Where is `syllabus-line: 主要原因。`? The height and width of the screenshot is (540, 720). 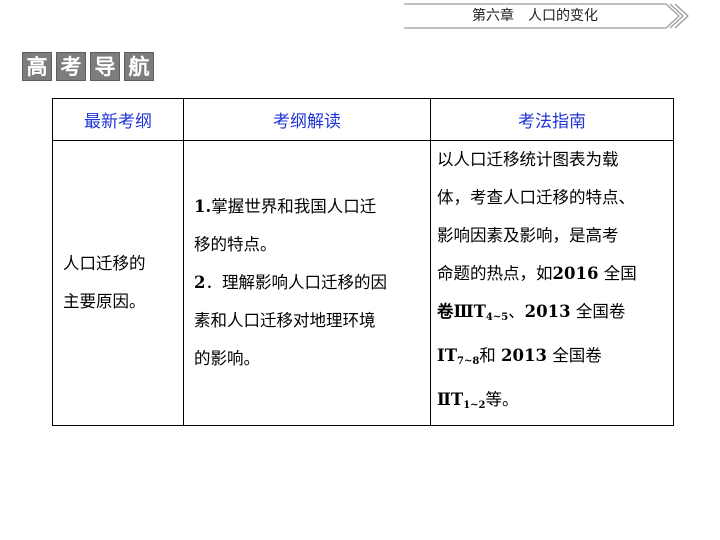 syllabus-line: 主要原因。 is located at coordinates (104, 301).